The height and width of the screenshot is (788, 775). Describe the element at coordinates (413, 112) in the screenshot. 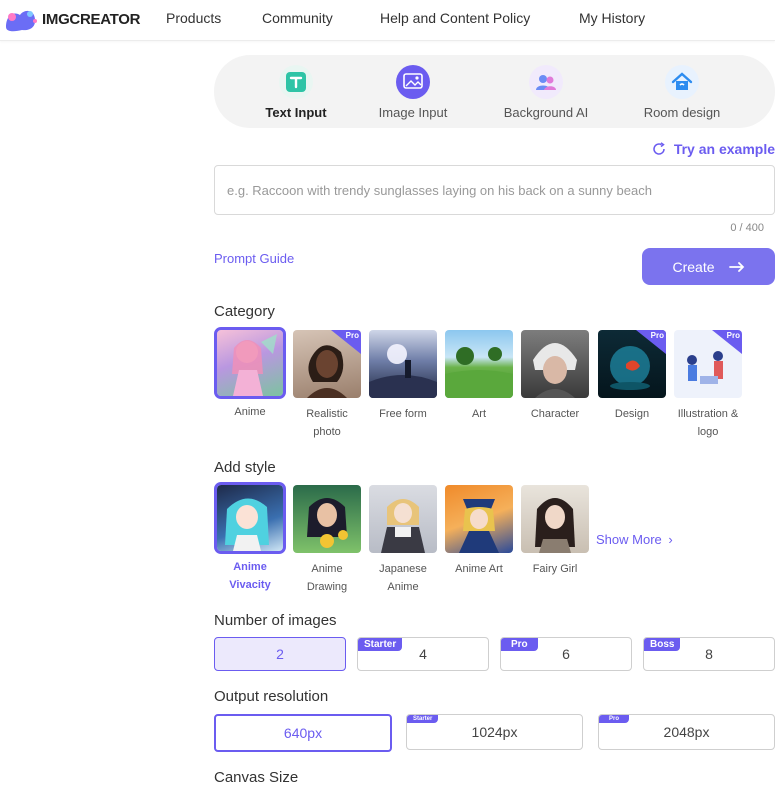

I see `tab-label: Image Input` at that location.